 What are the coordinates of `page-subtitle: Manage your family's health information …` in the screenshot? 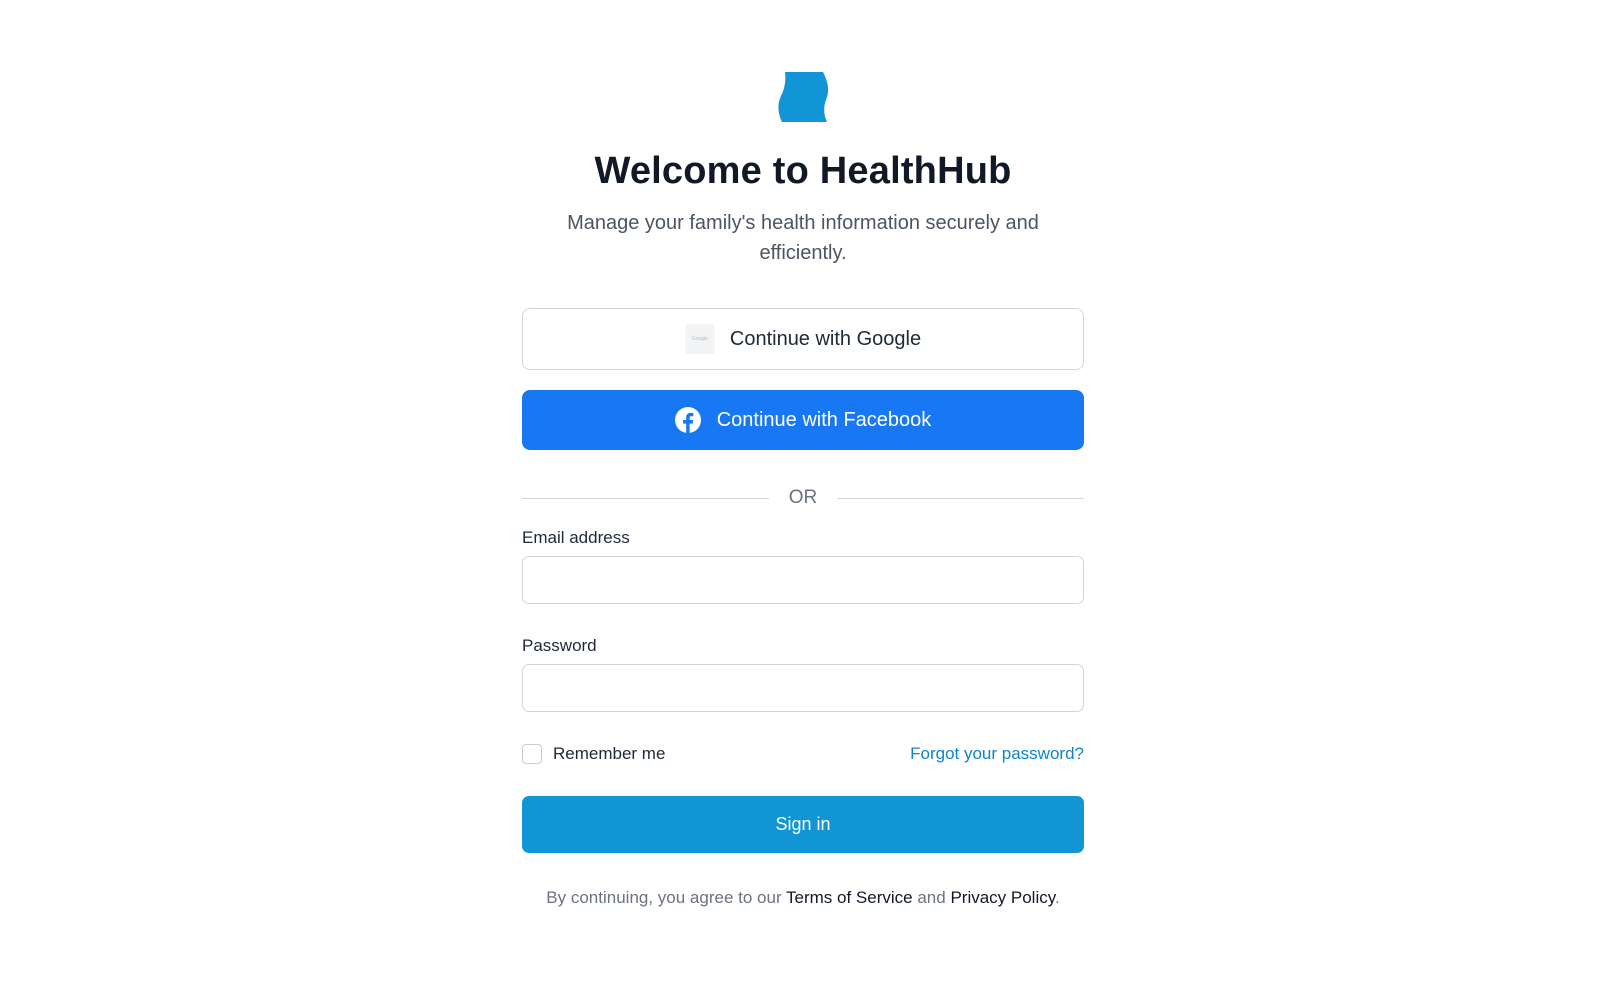 It's located at (803, 238).